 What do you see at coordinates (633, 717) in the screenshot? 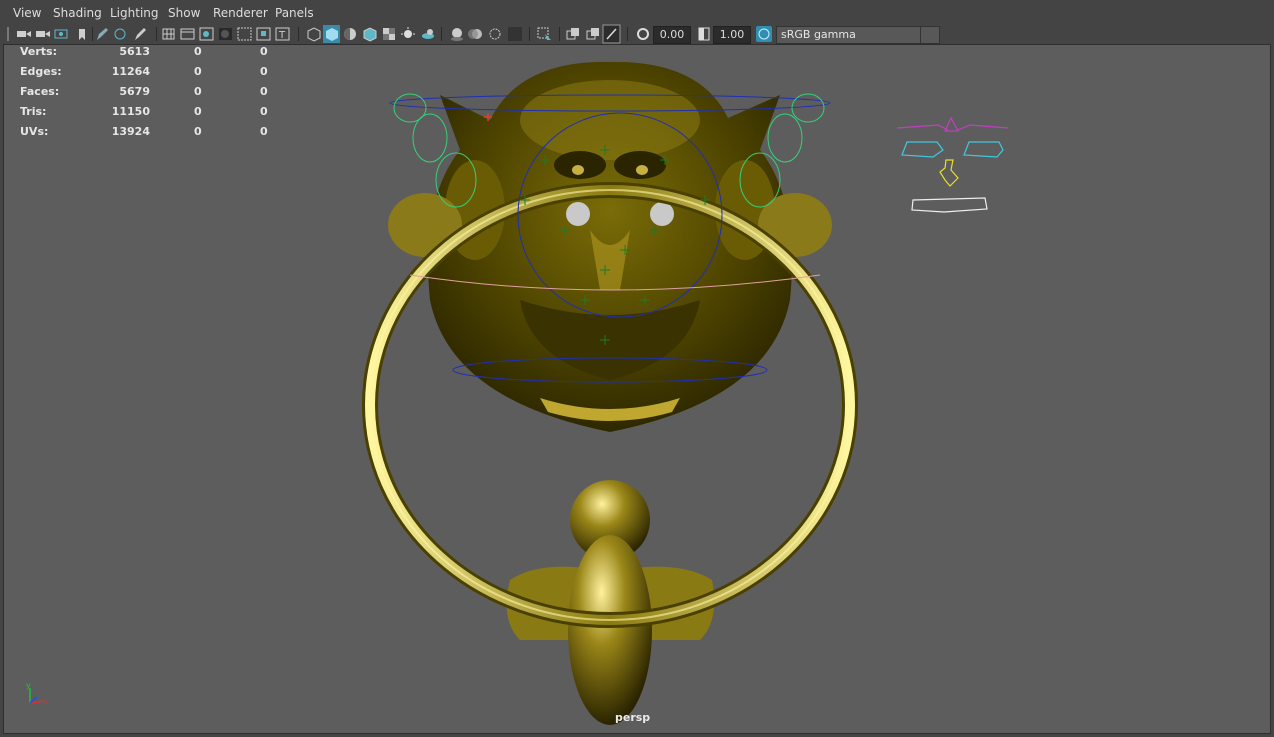
I see `camera-name-label: persp` at bounding box center [633, 717].